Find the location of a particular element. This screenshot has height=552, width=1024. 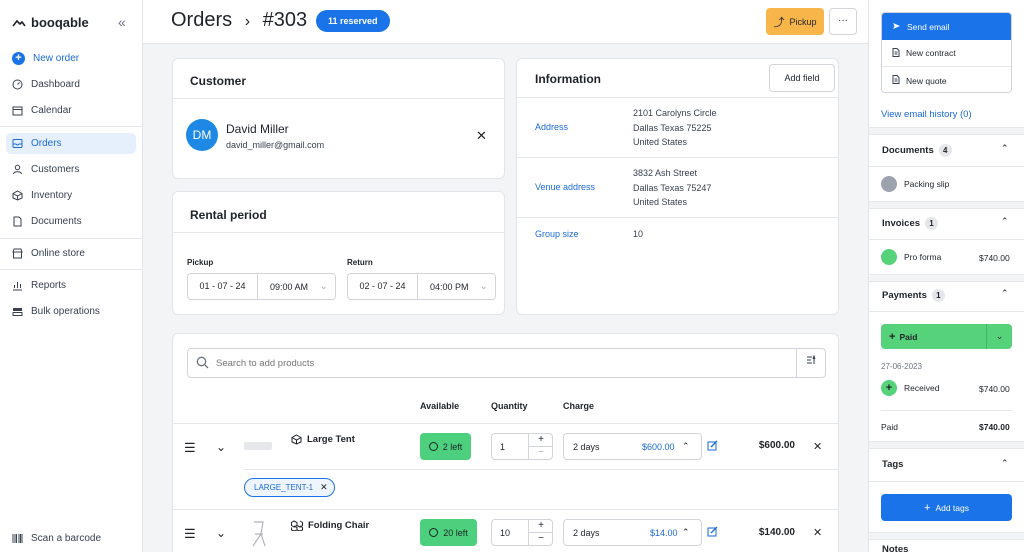

paid-dropdown-button: ⌄ is located at coordinates (999, 336).